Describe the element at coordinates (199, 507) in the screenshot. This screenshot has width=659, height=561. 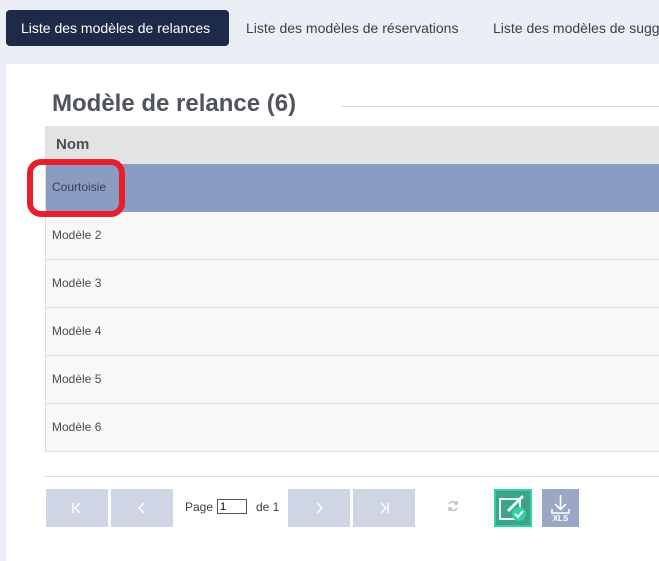
I see `page-label: Page` at that location.